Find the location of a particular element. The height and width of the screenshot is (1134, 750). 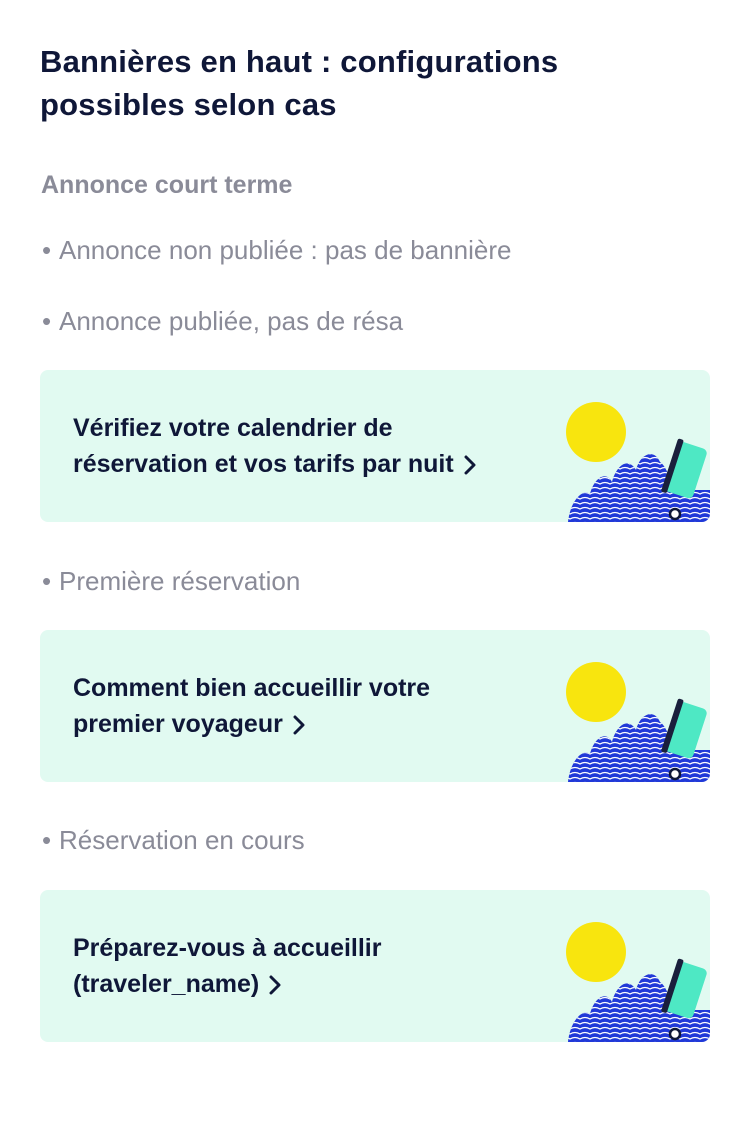

case-item: • Annonce non publiée : pas de bannière is located at coordinates (276, 250).